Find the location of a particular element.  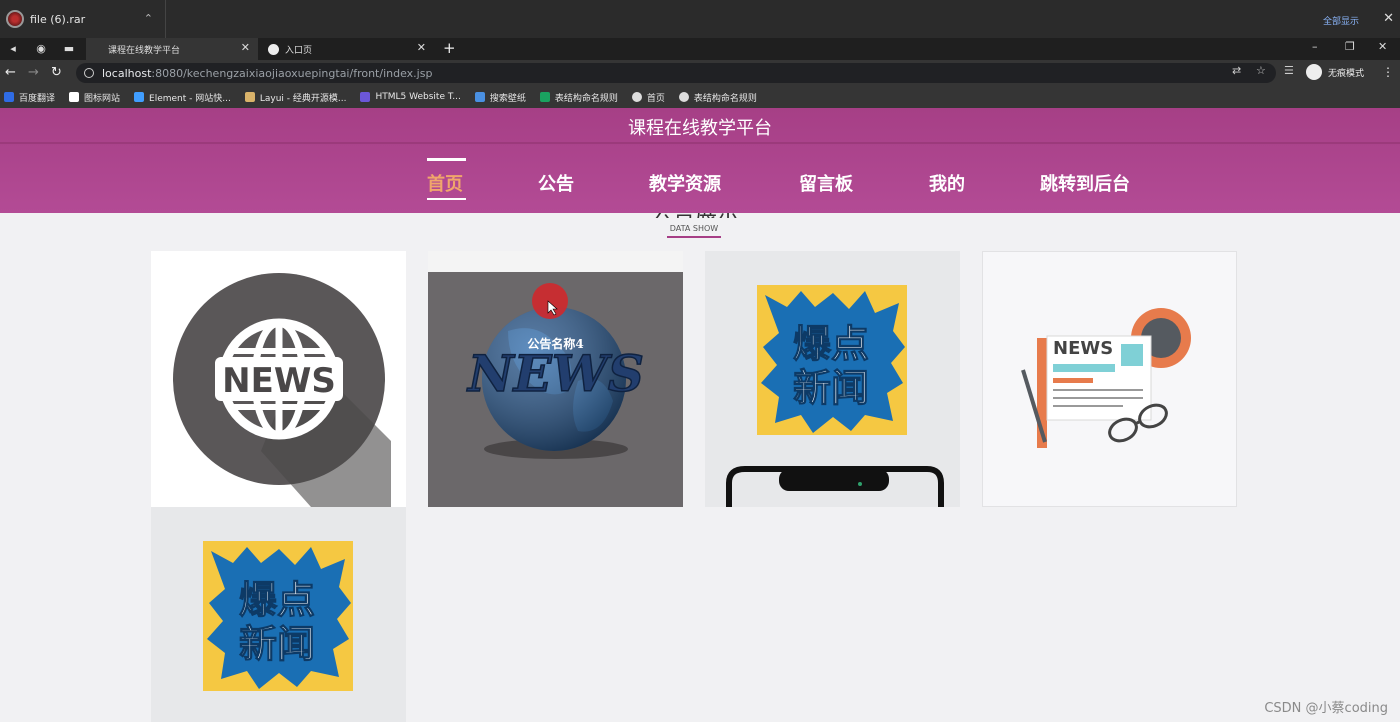

flag-icon is located at coordinates (74, 97).